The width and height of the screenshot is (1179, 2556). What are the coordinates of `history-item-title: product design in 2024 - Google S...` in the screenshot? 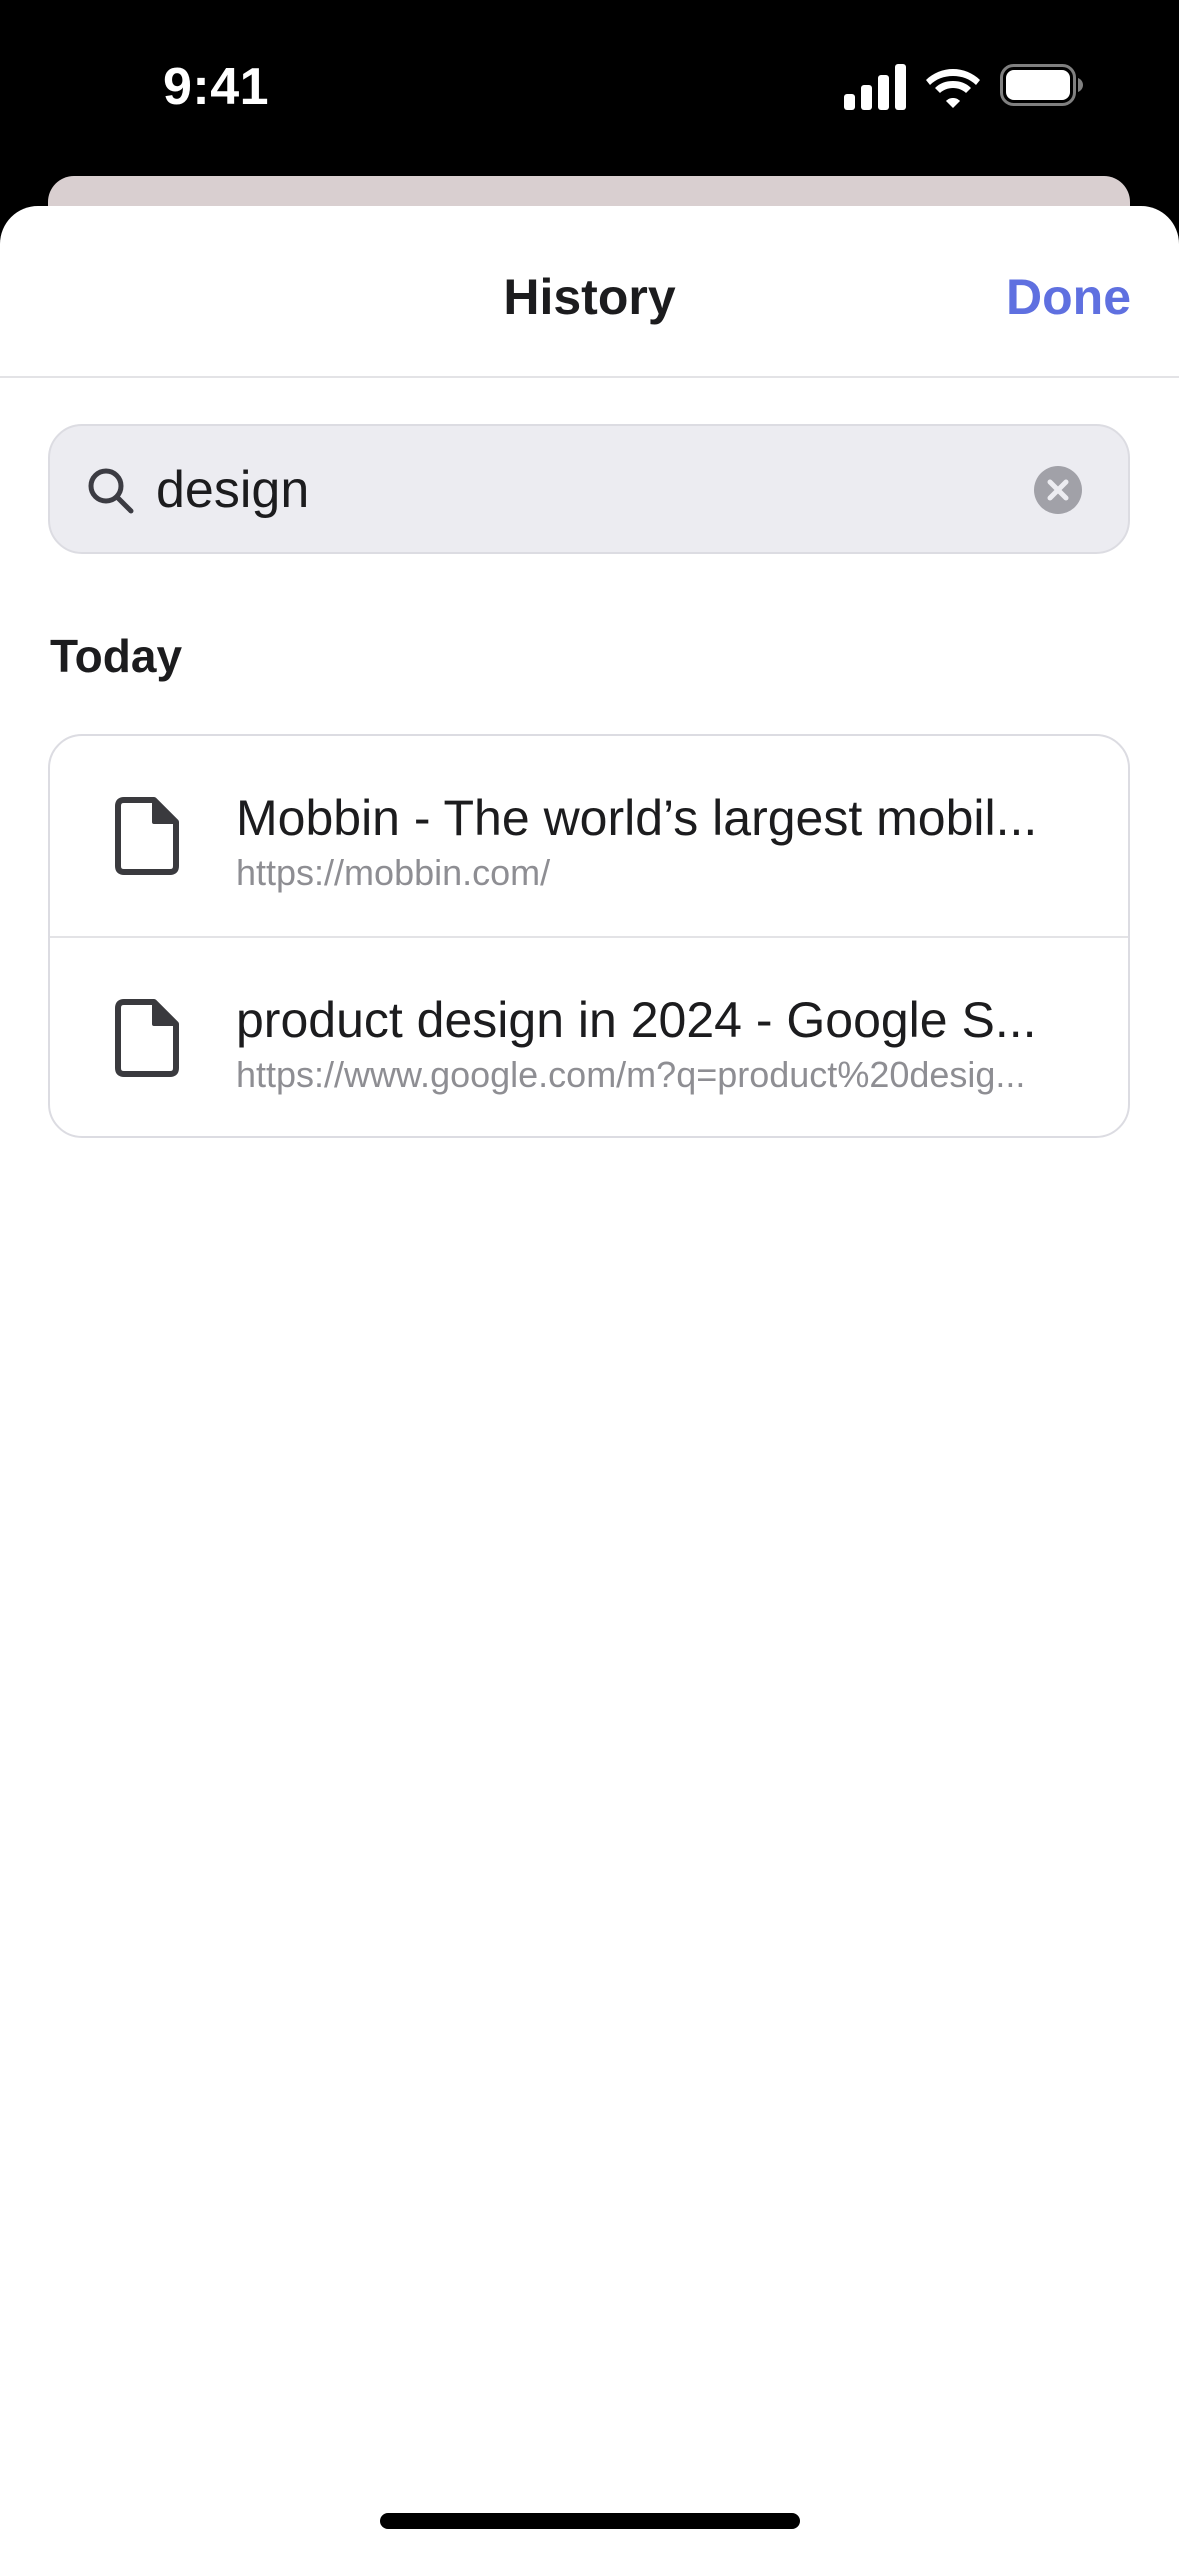 It's located at (636, 1020).